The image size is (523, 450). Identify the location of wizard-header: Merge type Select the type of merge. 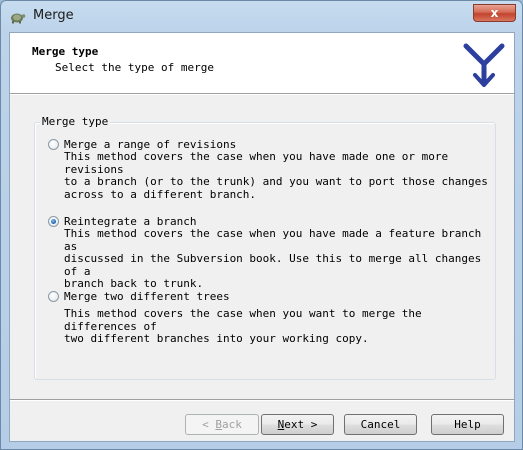
(262, 63).